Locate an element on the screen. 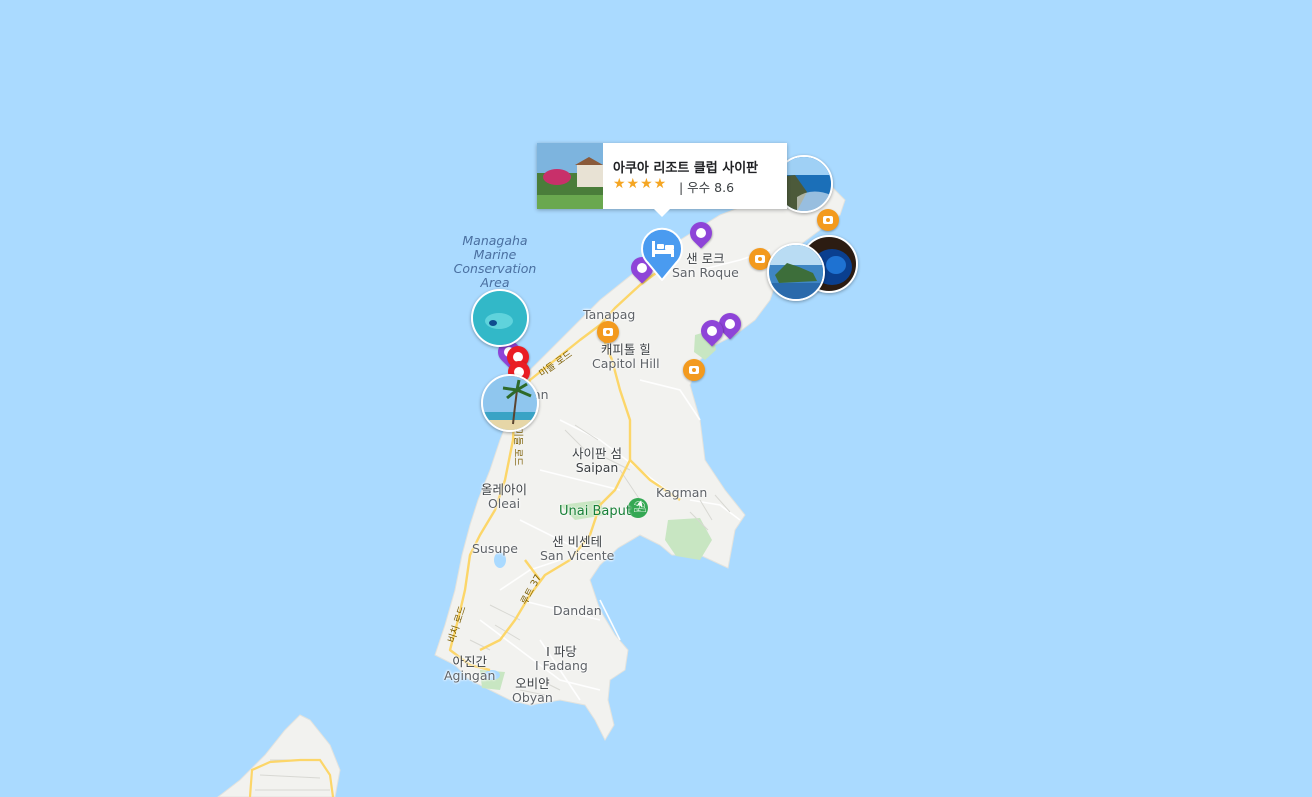 The image size is (1312, 797). hotel-review-score: | 우수 8.6 is located at coordinates (707, 187).